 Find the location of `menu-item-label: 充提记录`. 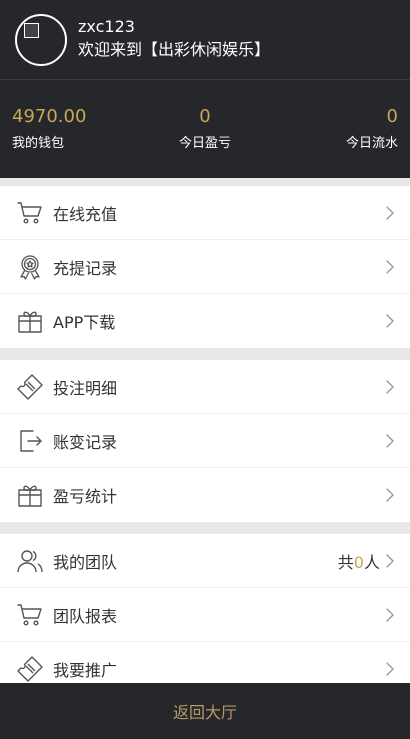

menu-item-label: 充提记录 is located at coordinates (85, 268).